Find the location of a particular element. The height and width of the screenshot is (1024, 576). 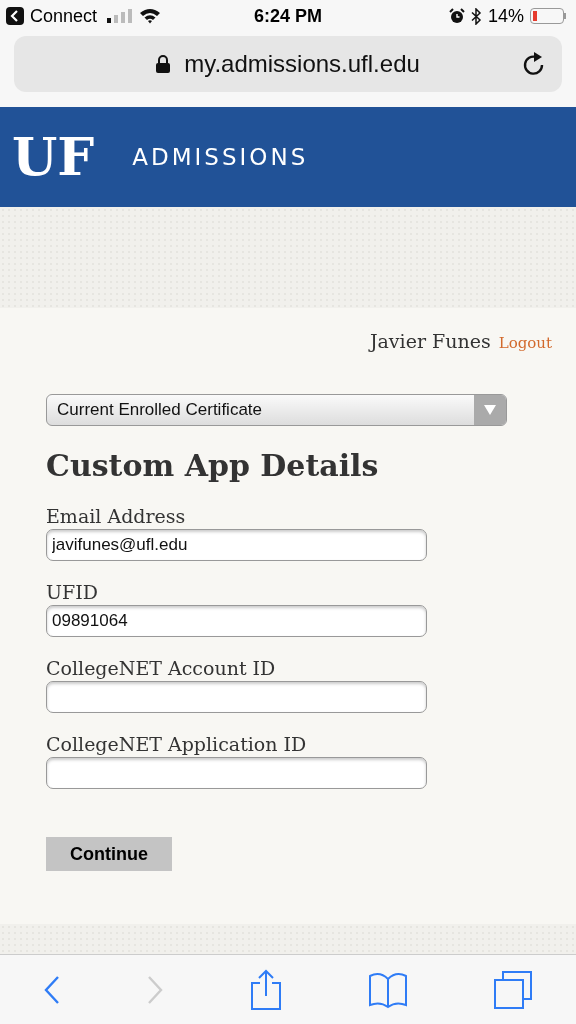

field-label: CollegeNET Application ID is located at coordinates (177, 744).